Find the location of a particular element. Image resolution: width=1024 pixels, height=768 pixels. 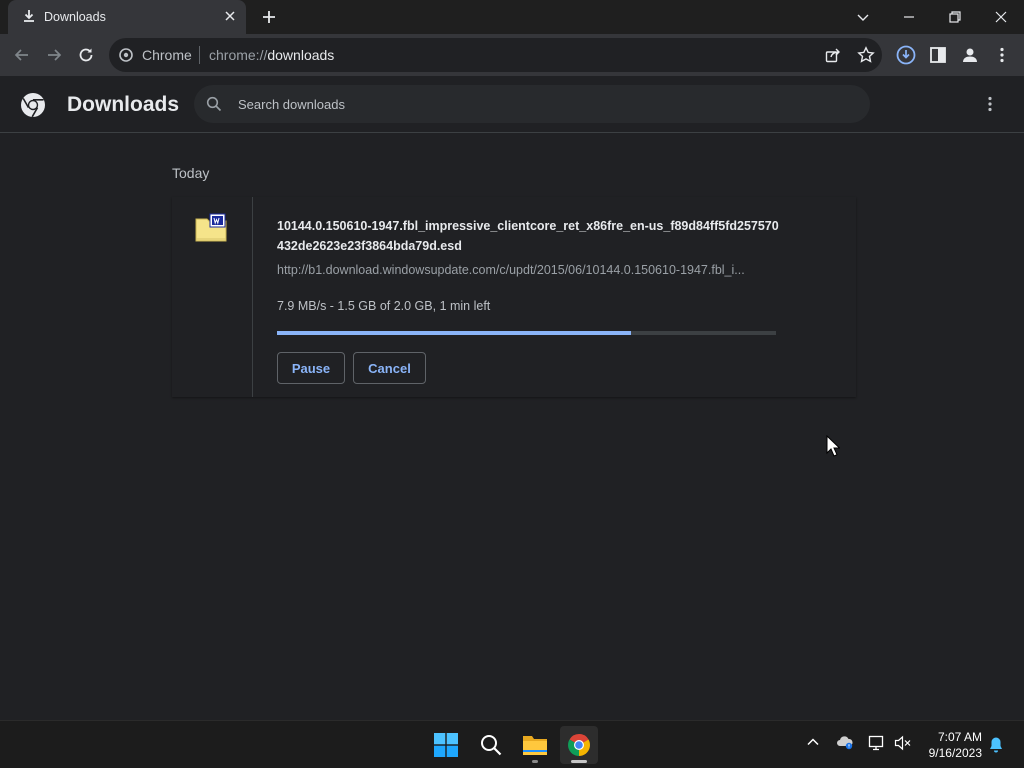

download-icon is located at coordinates (29, 16).